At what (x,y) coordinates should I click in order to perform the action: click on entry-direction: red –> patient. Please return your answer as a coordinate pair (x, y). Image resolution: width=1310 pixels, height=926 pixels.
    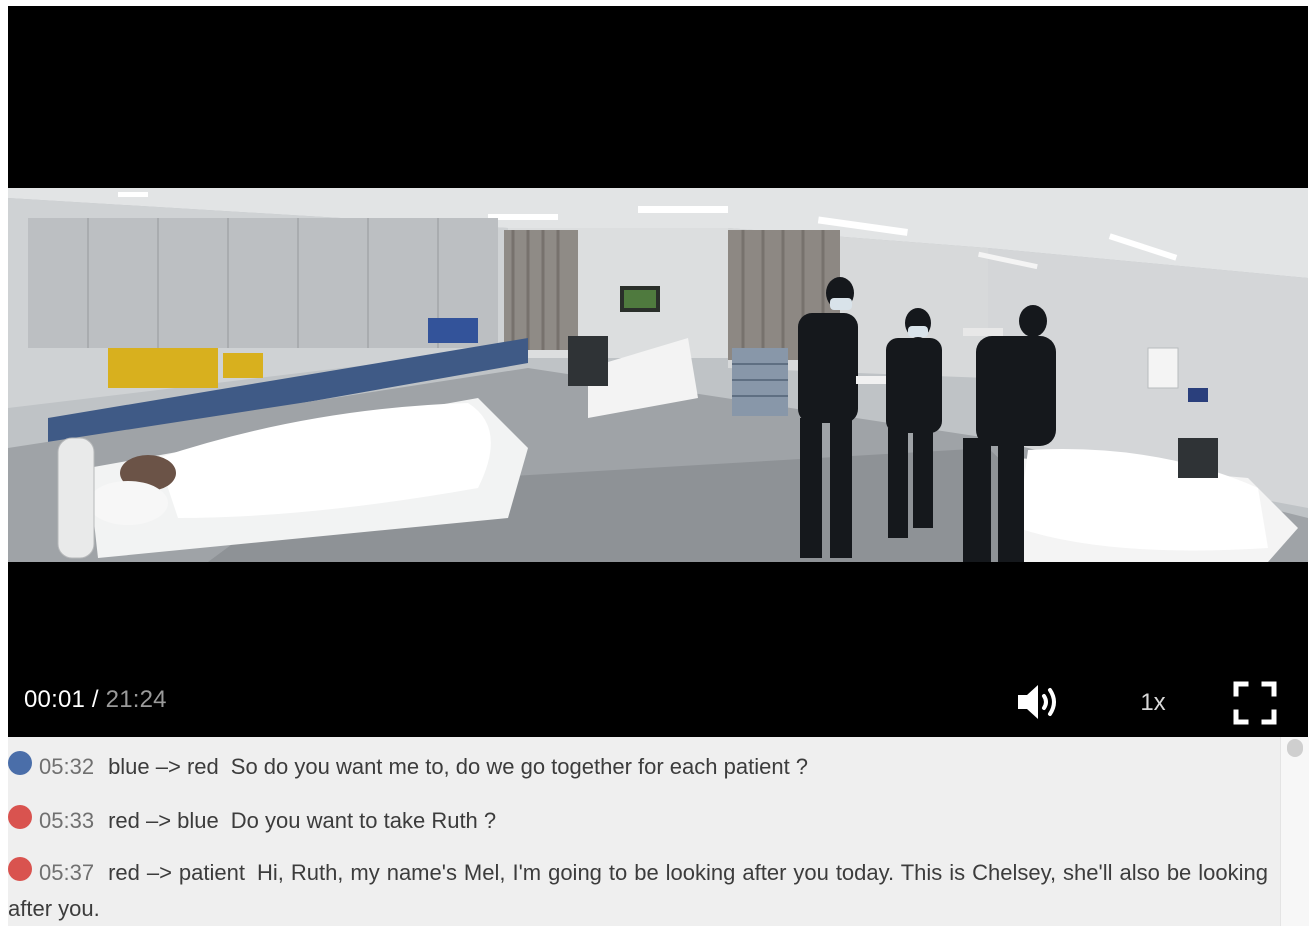
    Looking at the image, I should click on (176, 872).